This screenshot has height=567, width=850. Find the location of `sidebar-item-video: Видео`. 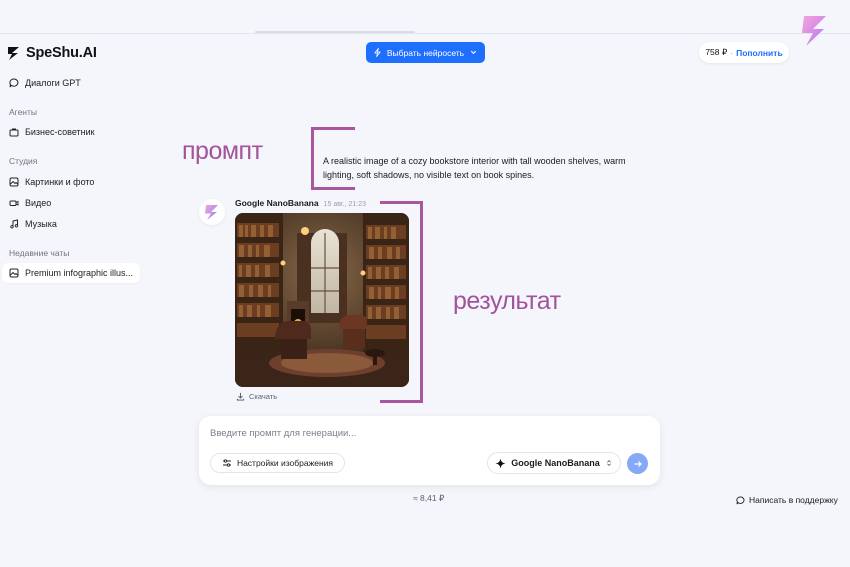

sidebar-item-video: Видео is located at coordinates (30, 203).